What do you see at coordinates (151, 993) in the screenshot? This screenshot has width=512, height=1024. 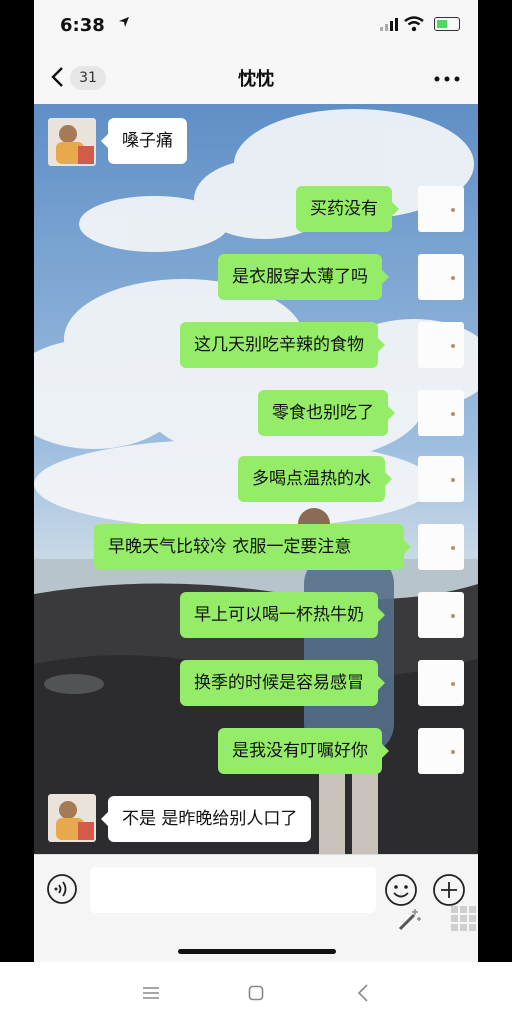 I see `menu-icon` at bounding box center [151, 993].